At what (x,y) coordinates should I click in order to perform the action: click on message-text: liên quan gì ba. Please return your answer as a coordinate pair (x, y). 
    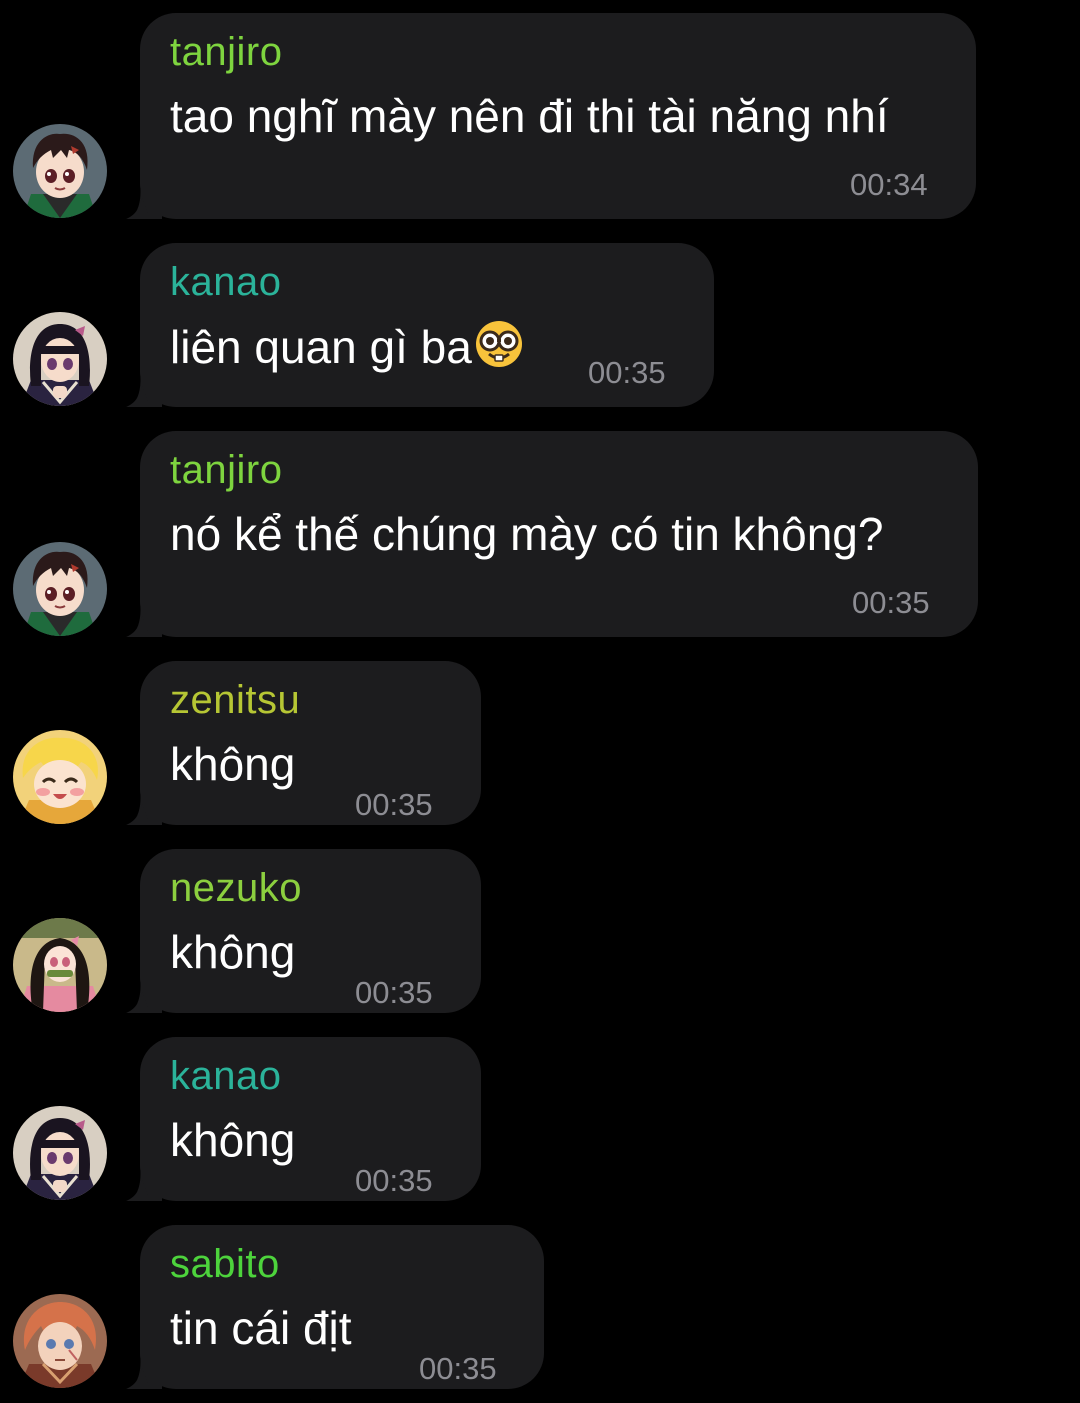
    Looking at the image, I should click on (347, 346).